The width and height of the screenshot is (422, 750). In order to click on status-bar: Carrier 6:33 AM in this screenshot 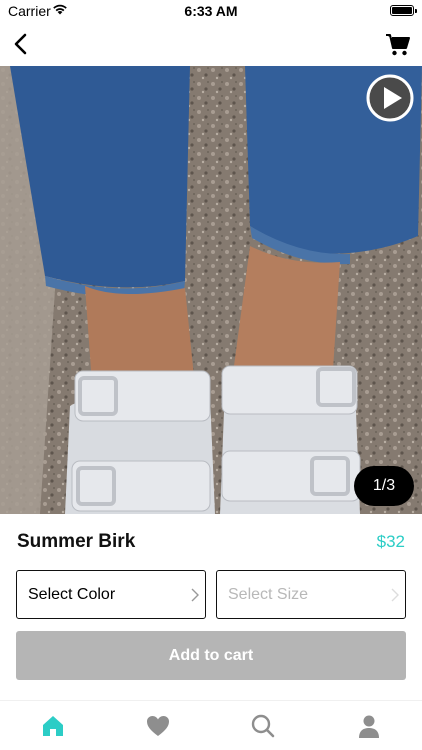, I will do `click(211, 11)`.